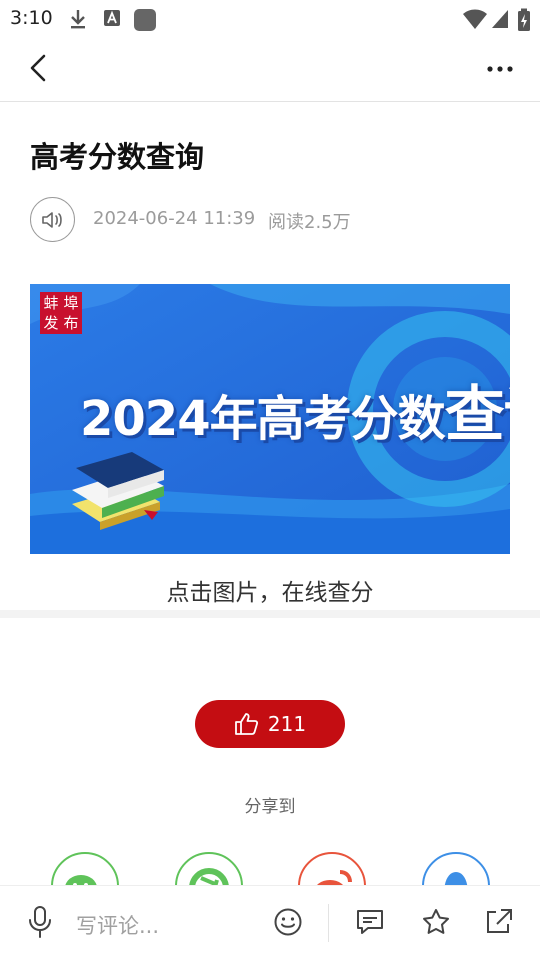 Image resolution: width=540 pixels, height=960 pixels. I want to click on status-bar: 3:10, so click(270, 18).